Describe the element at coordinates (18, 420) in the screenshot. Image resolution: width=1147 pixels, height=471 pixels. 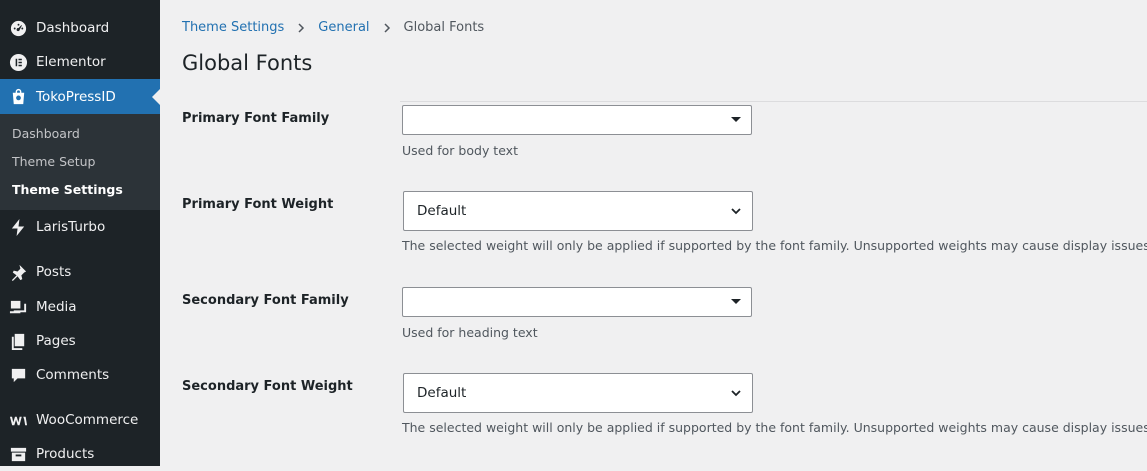
I see `woocommerce-icon` at that location.